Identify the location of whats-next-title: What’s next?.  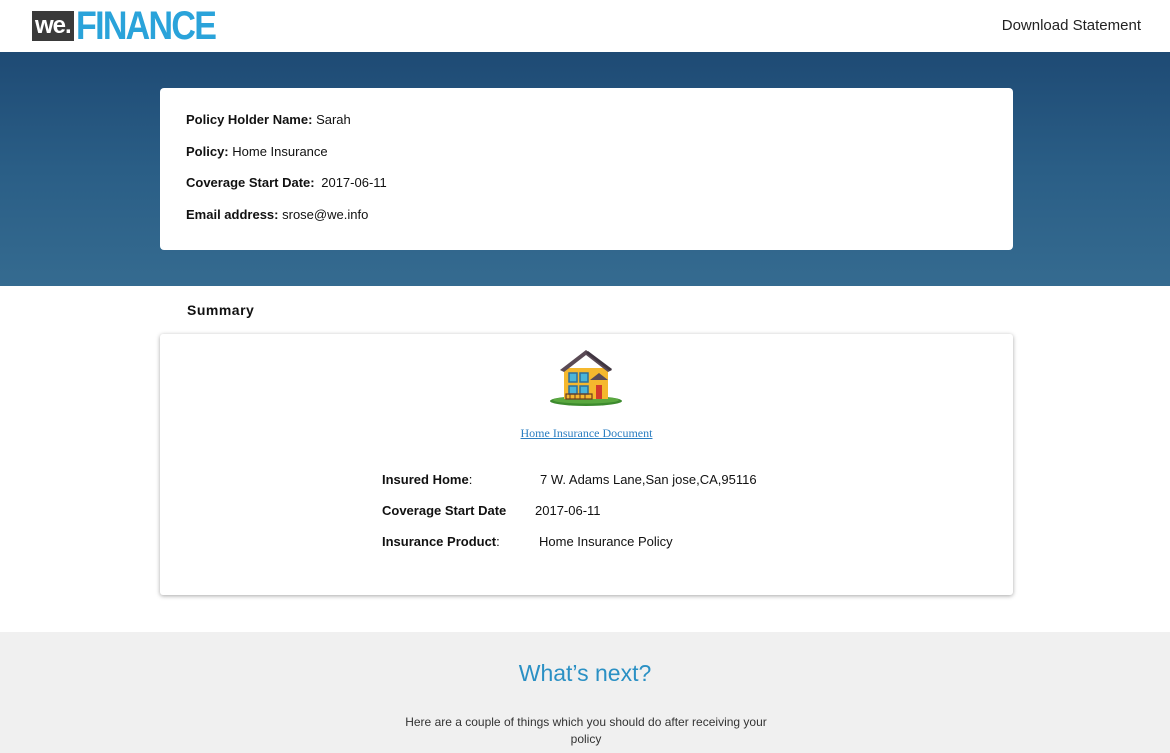
(585, 673).